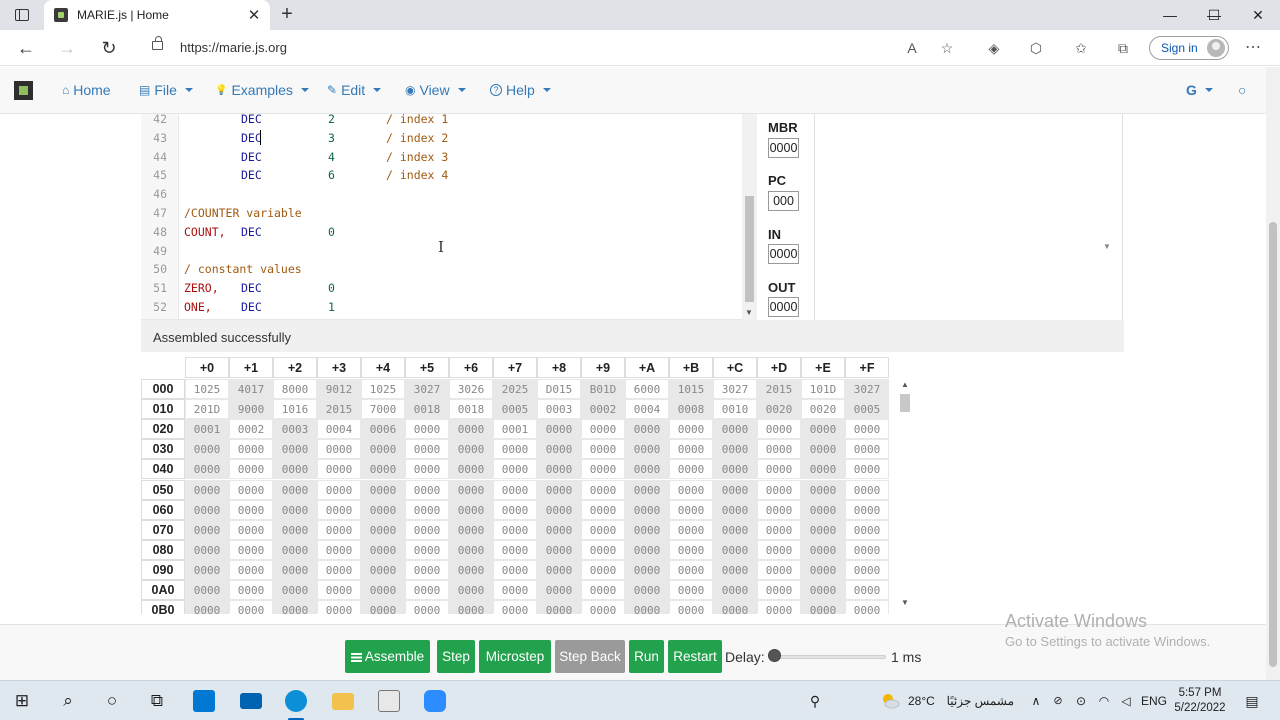 The image size is (1280, 720). I want to click on lock-icon, so click(157, 43).